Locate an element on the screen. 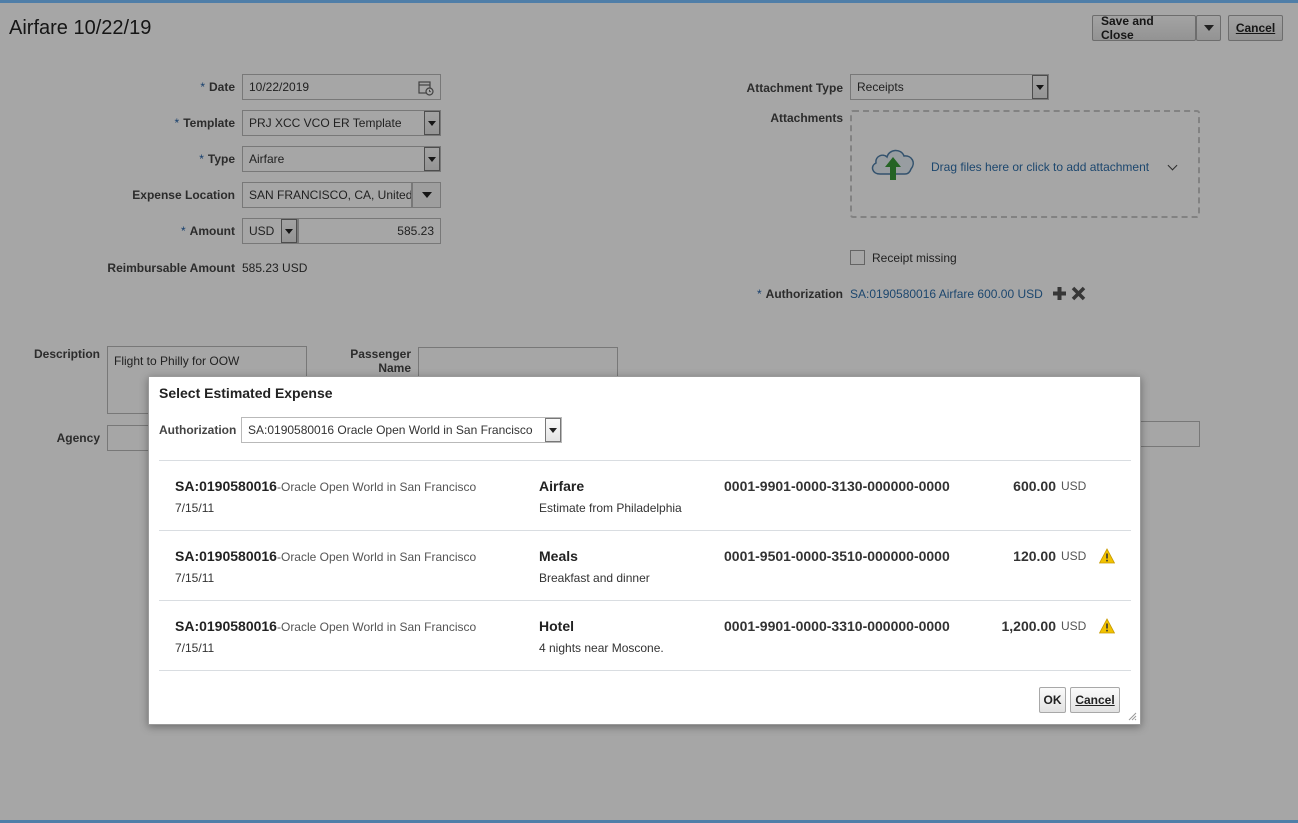 This screenshot has height=823, width=1298. row-amount: 600.00 is located at coordinates (1034, 486).